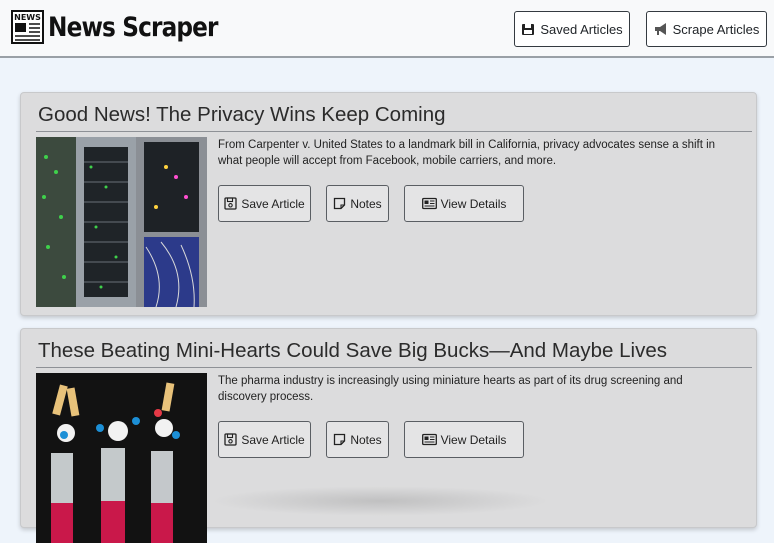  I want to click on scrape-megaphone-icon, so click(660, 29).